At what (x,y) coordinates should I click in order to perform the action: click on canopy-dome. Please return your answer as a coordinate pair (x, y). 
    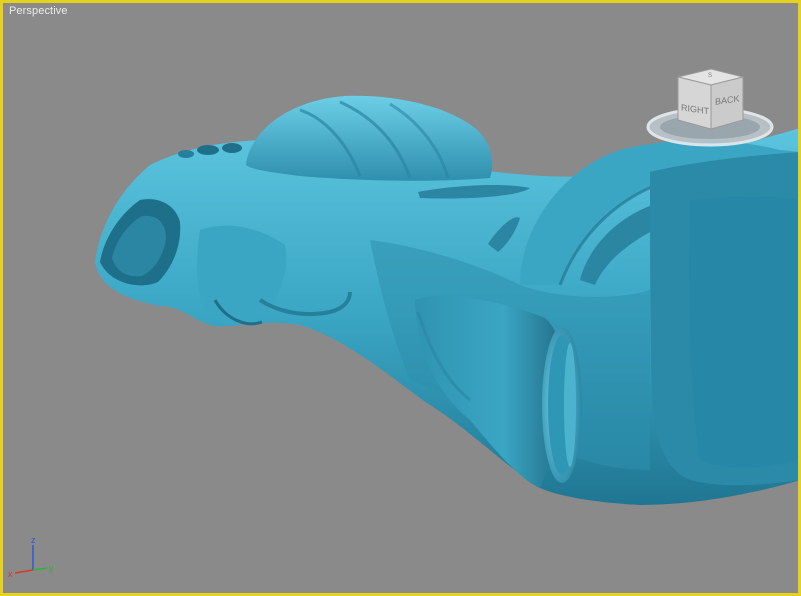
    Looking at the image, I should click on (369, 138).